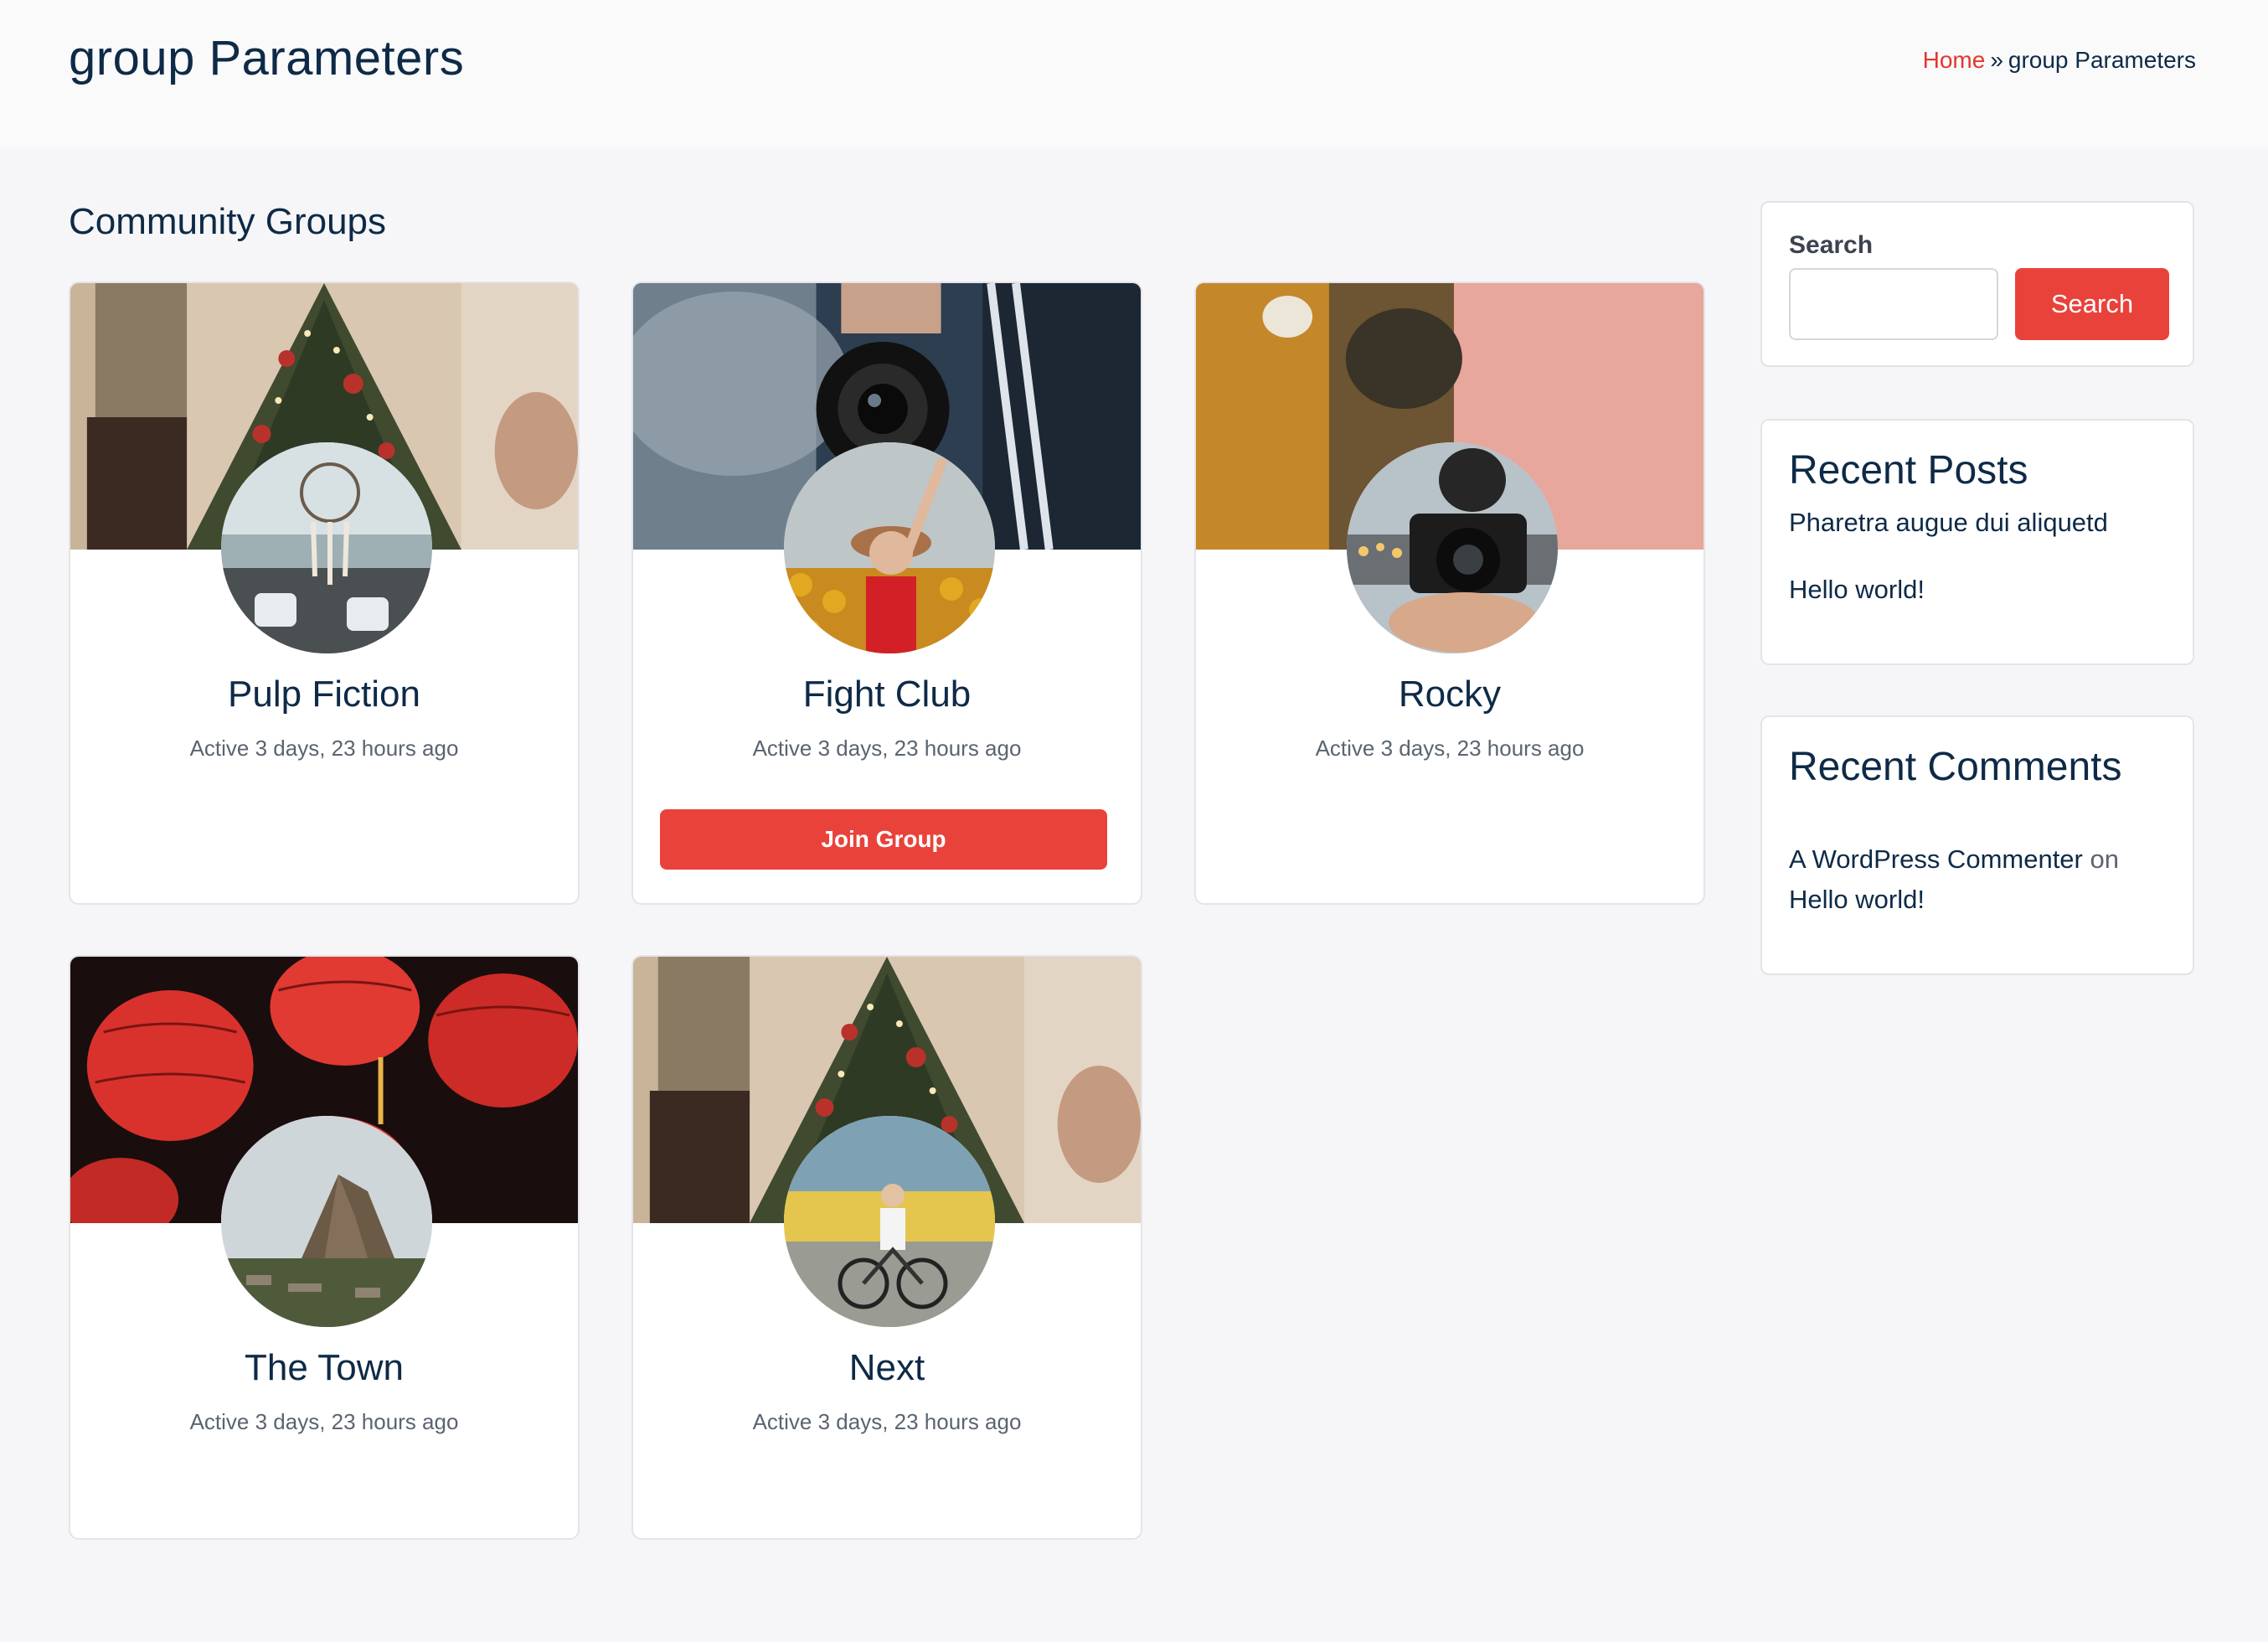 This screenshot has height=1642, width=2268. I want to click on sunflower-woman-photo, so click(890, 547).